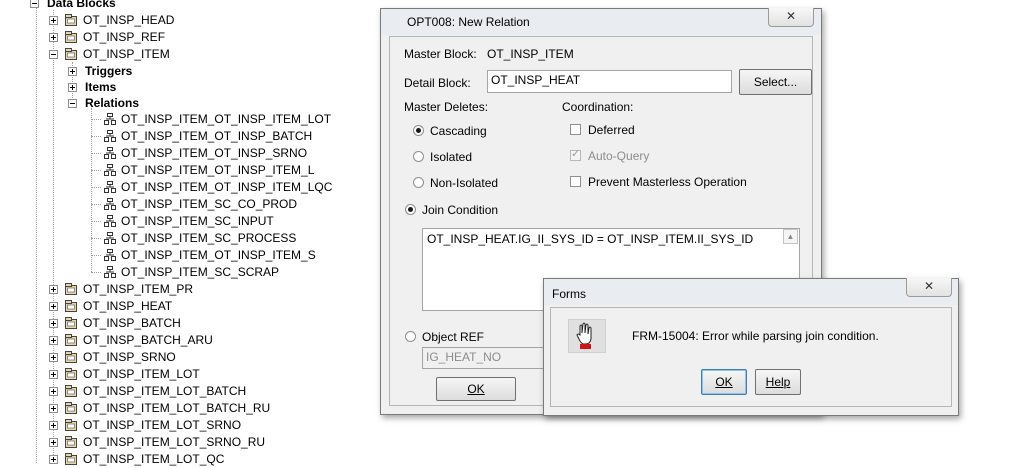  I want to click on tree-node-label: OT_INSP_ITEM_LOT_BATCH_RU, so click(177, 408).